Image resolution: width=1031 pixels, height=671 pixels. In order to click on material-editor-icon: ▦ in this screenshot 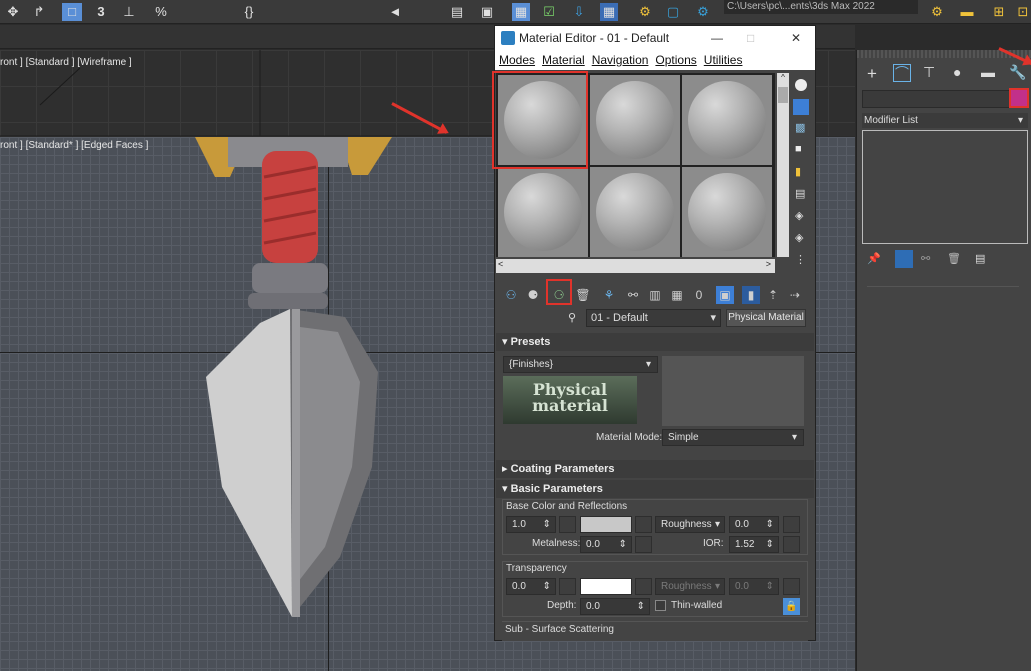, I will do `click(521, 12)`.